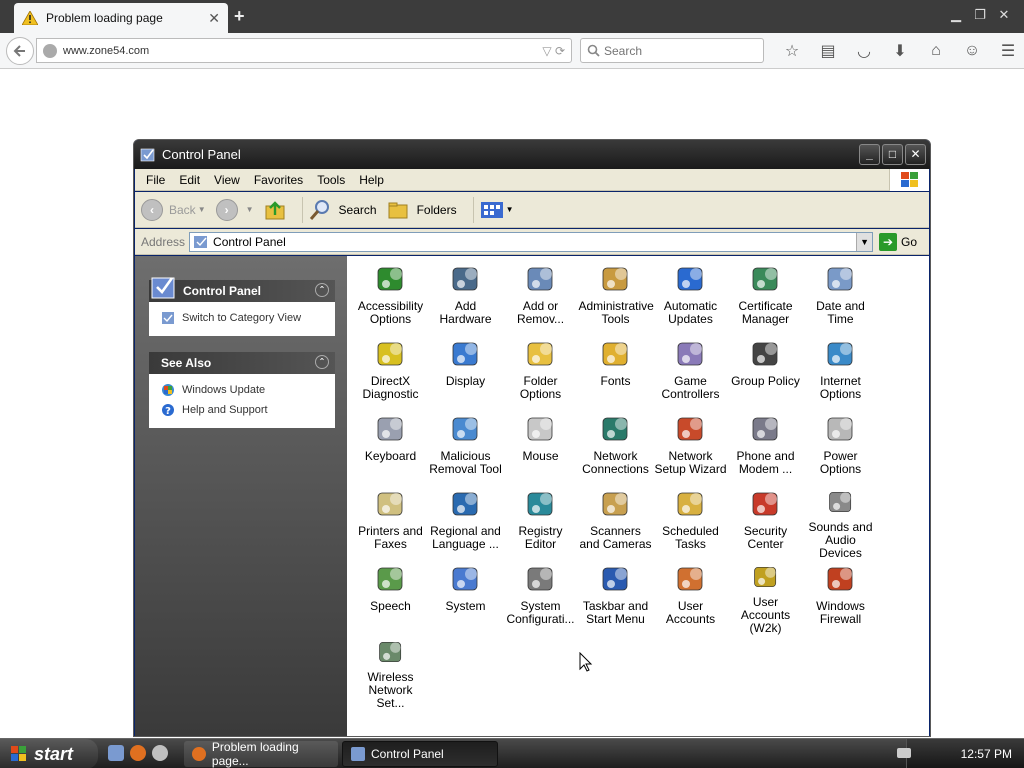  What do you see at coordinates (765, 297) in the screenshot?
I see `applet-item: Certificate Manager` at bounding box center [765, 297].